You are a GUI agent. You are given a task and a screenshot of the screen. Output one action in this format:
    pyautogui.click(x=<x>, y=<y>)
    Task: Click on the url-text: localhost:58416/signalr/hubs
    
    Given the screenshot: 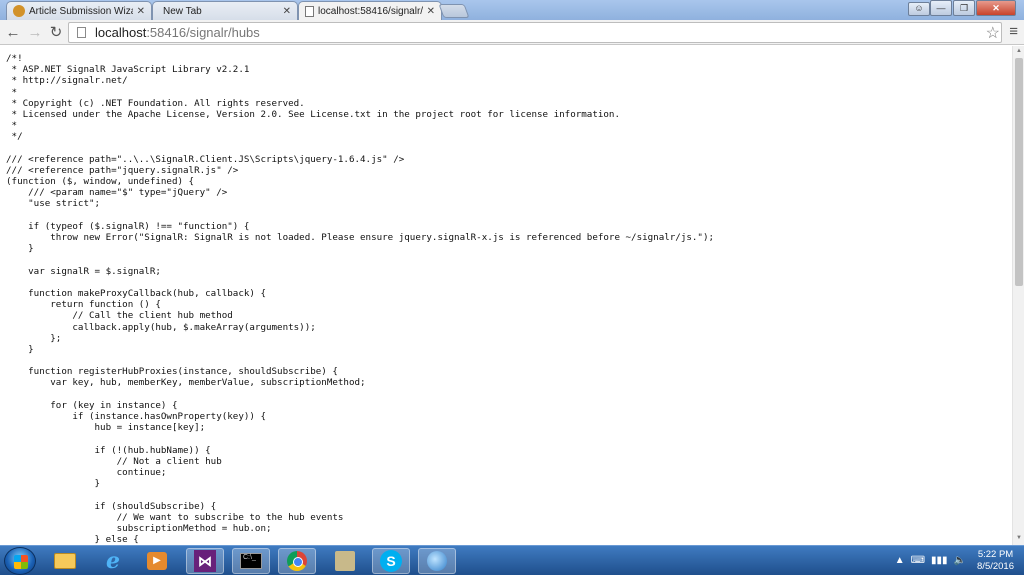 What is the action you would take?
    pyautogui.click(x=177, y=32)
    